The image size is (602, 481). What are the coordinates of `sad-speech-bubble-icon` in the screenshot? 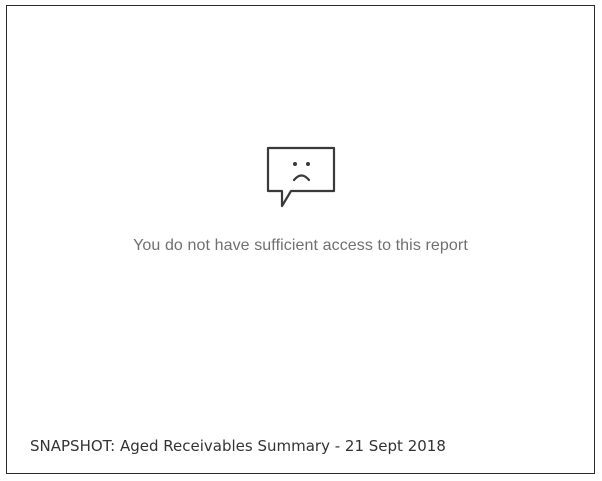 It's located at (301, 178).